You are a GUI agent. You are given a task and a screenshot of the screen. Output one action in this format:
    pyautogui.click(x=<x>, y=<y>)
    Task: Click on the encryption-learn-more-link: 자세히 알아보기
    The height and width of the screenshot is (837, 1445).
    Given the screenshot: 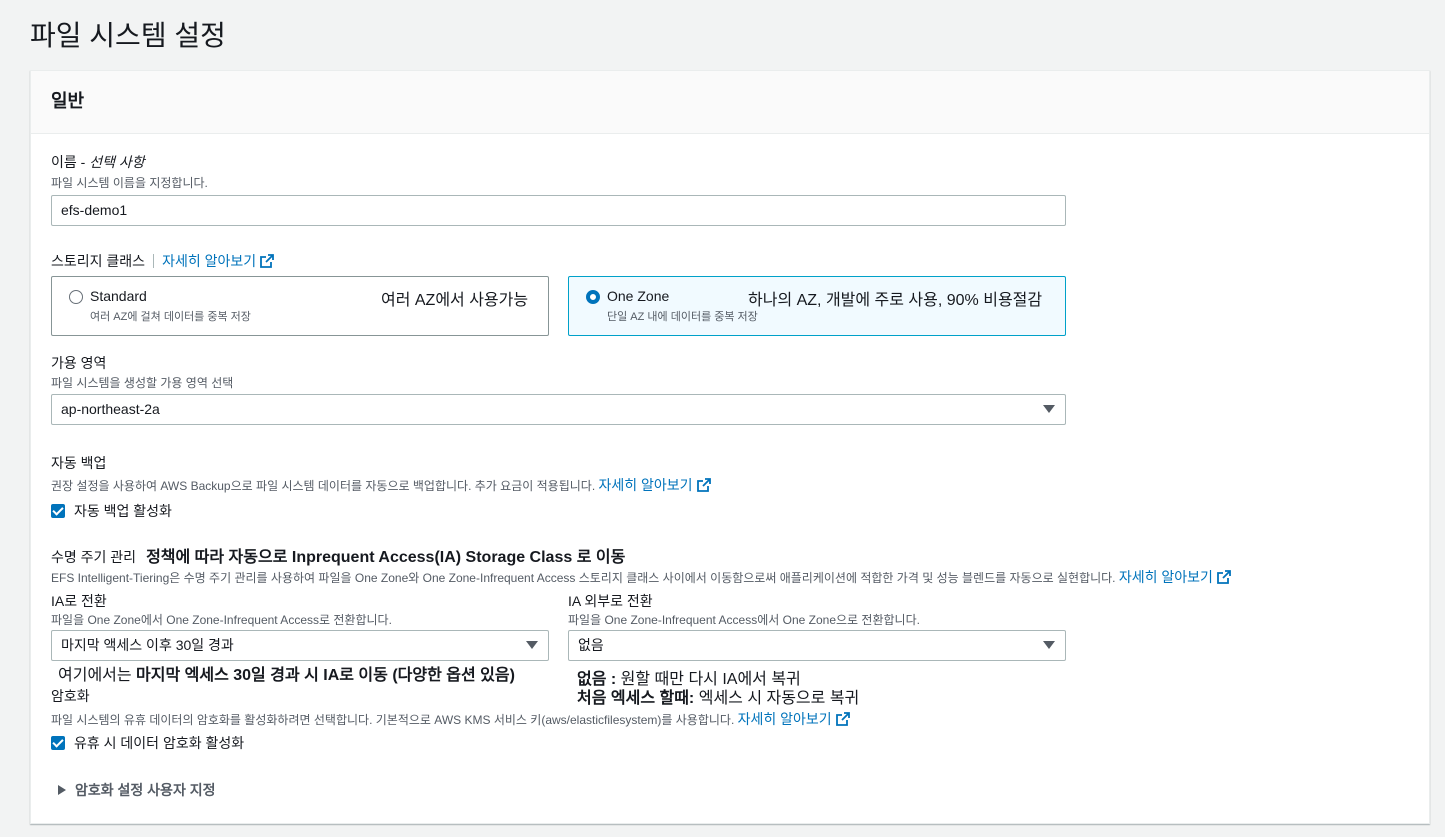 What is the action you would take?
    pyautogui.click(x=785, y=719)
    